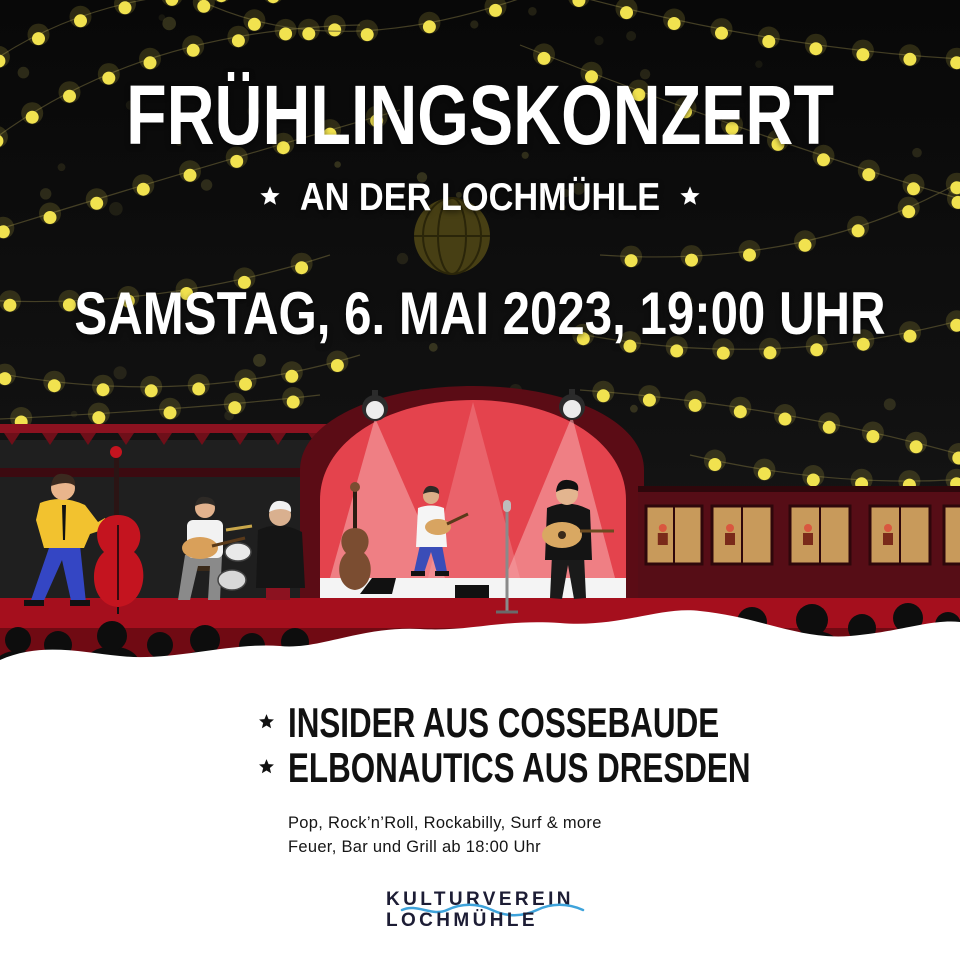  I want to click on lineup-act: INSIDER AUS COSSEBAUDE, so click(504, 722).